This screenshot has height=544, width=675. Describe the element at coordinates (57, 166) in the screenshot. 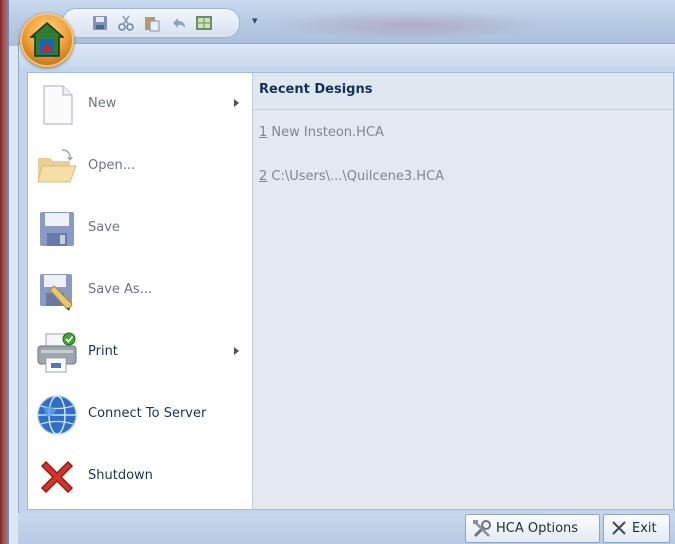

I see `open-folder-icon` at that location.